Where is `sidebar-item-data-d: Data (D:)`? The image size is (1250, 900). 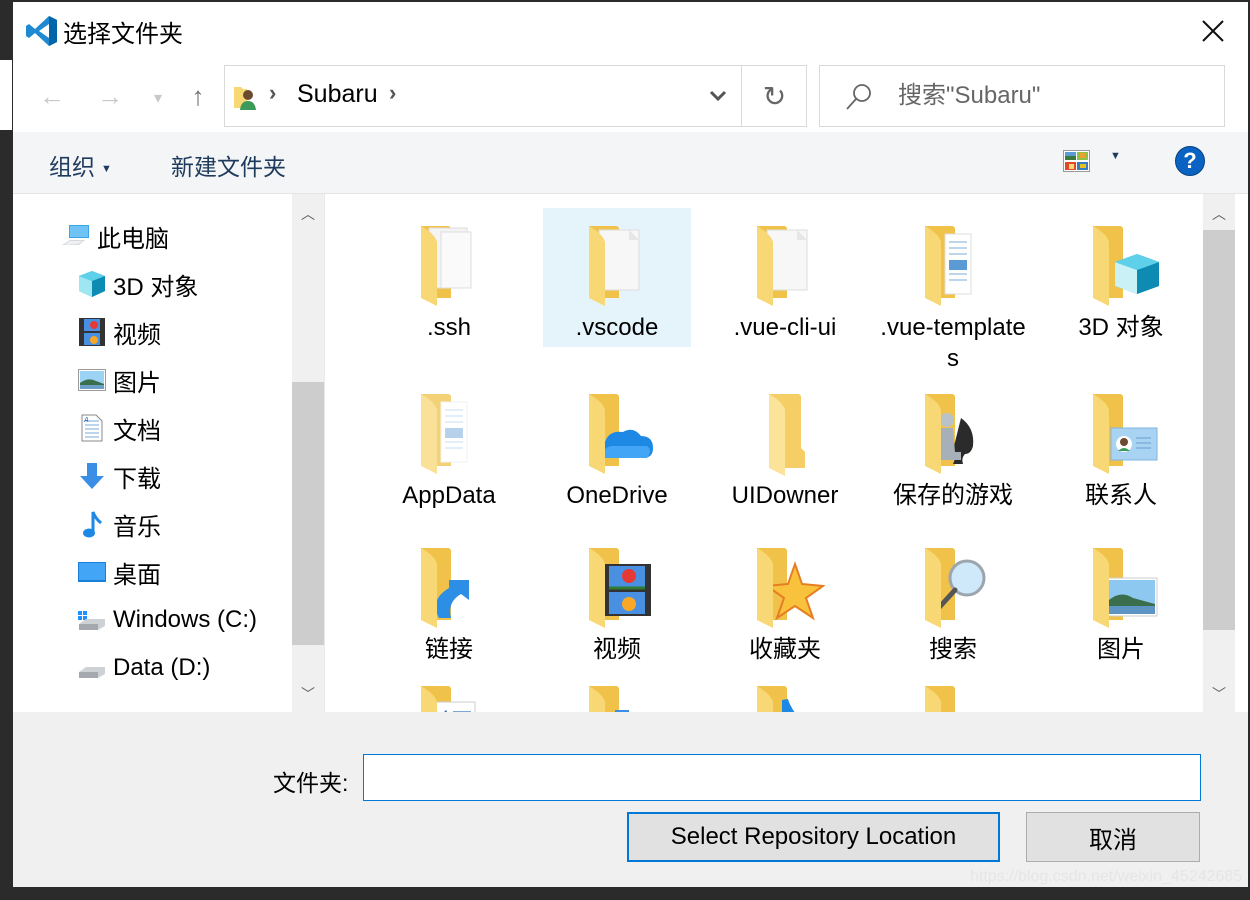 sidebar-item-data-d: Data (D:) is located at coordinates (143, 668).